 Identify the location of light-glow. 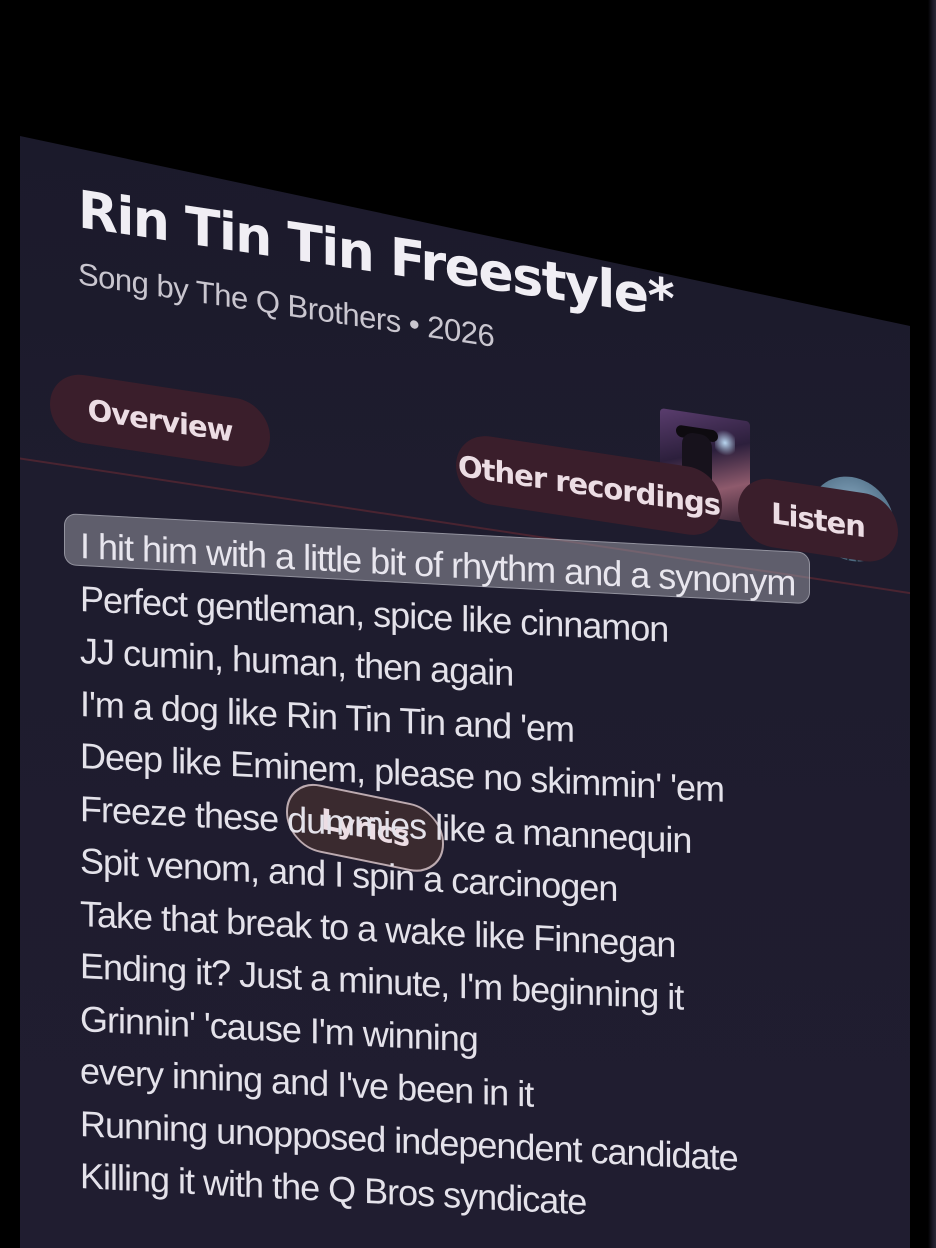
(725, 443).